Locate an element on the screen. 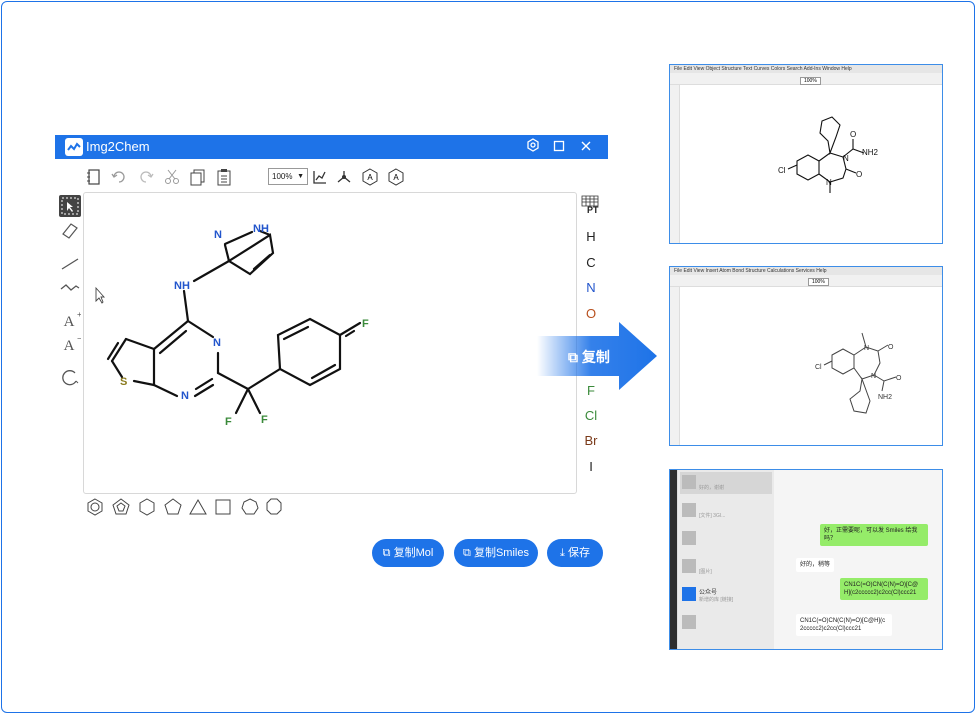  title-bar: Img2Chem is located at coordinates (331, 147).